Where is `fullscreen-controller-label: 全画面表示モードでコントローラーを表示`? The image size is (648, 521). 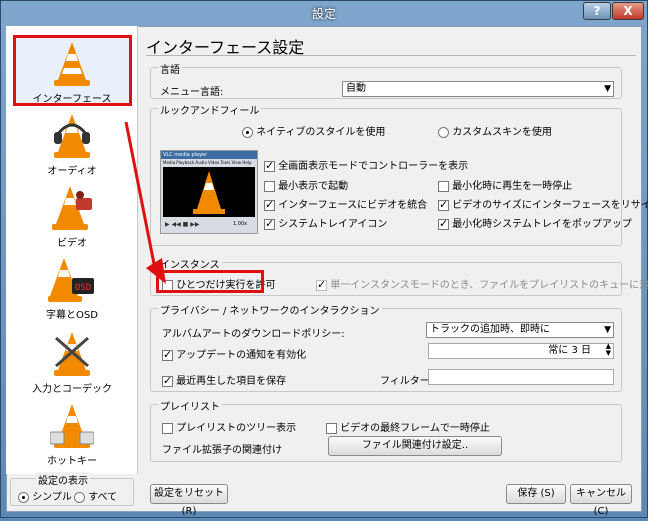 fullscreen-controller-label: 全画面表示モードでコントローラーを表示 is located at coordinates (373, 166).